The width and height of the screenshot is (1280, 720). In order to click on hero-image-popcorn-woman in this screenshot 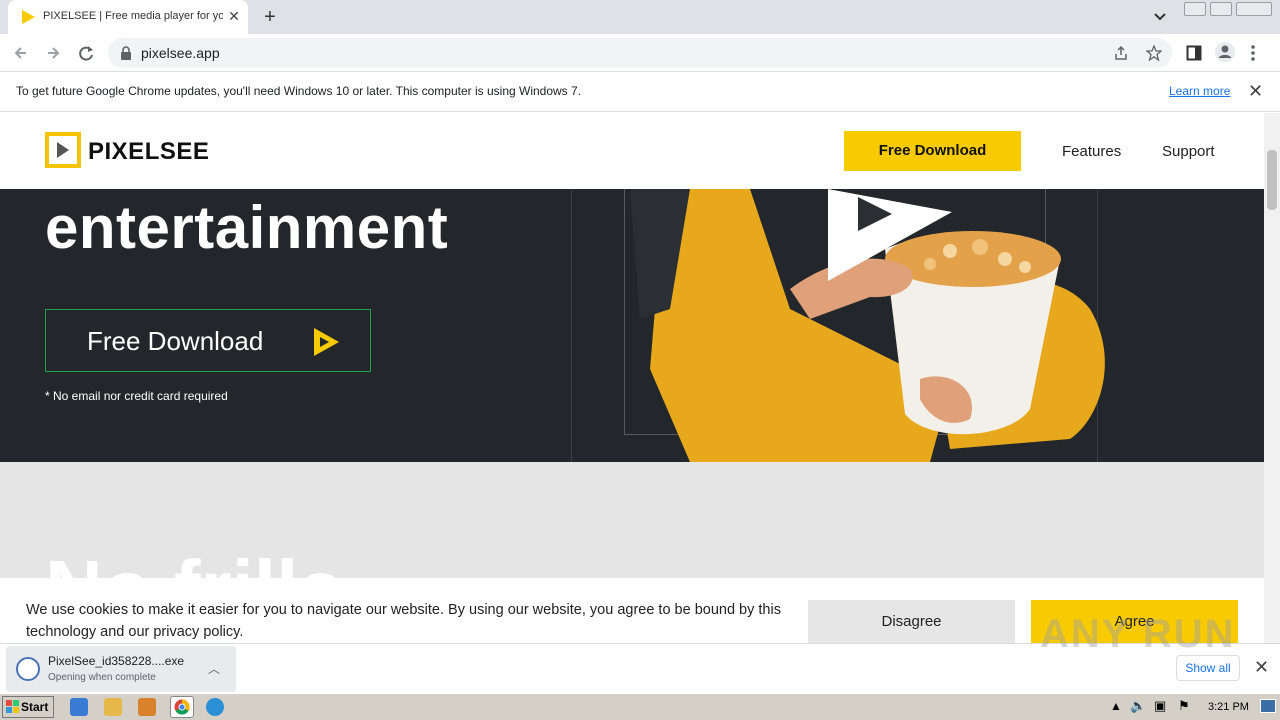, I will do `click(867, 325)`.